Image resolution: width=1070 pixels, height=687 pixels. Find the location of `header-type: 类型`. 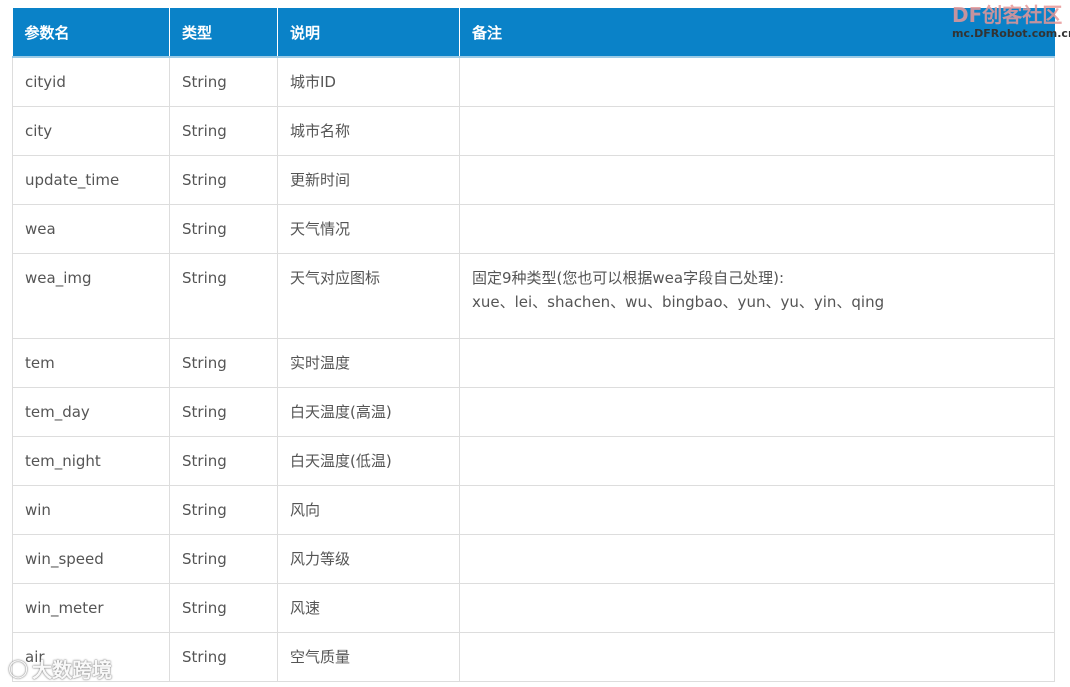

header-type: 类型 is located at coordinates (223, 33).